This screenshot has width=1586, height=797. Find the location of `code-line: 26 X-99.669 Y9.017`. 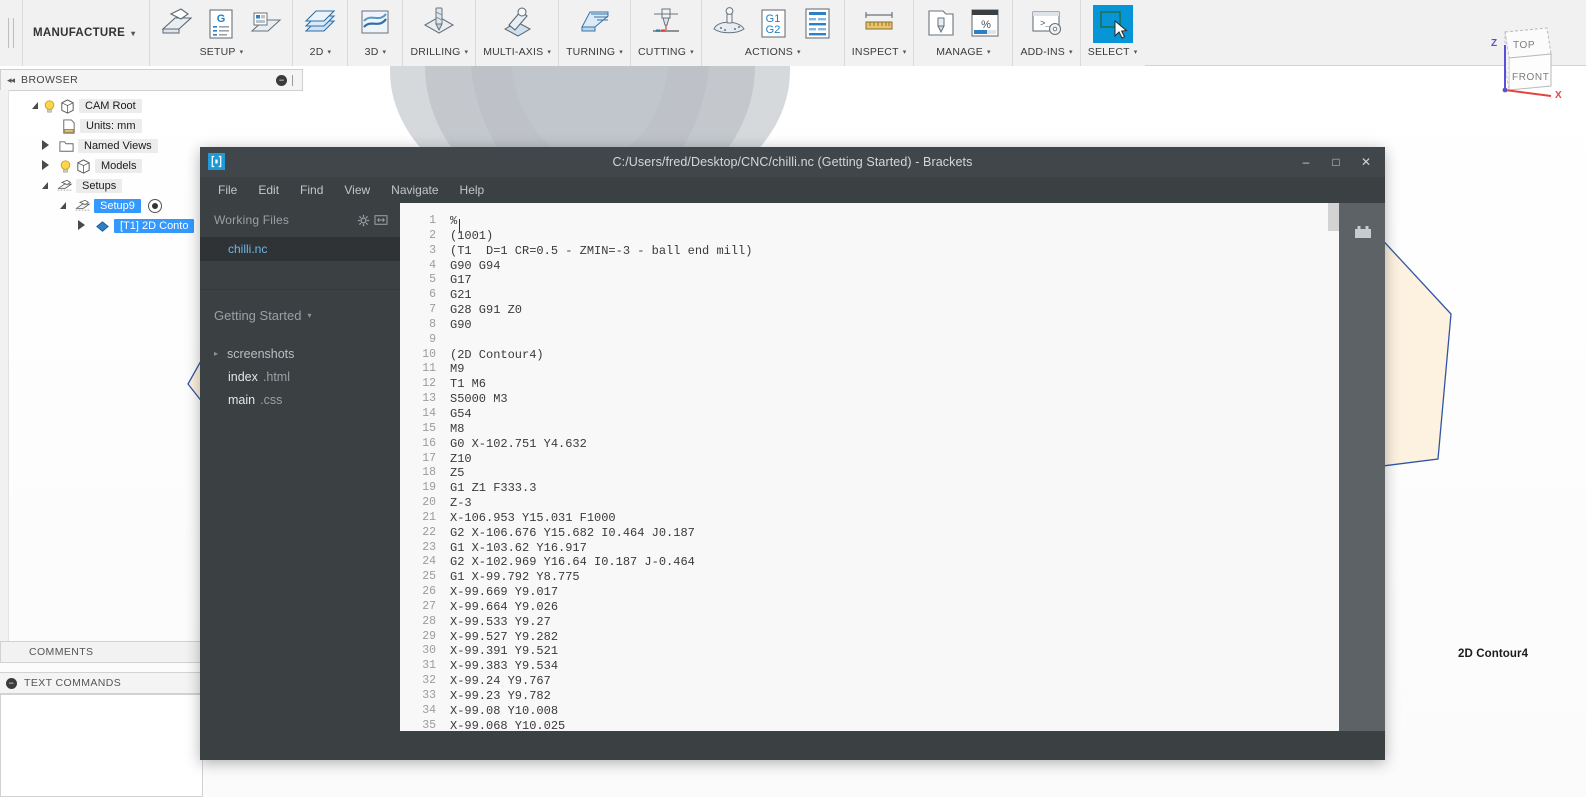

code-line: 26 X-99.669 Y9.017 is located at coordinates (869, 592).